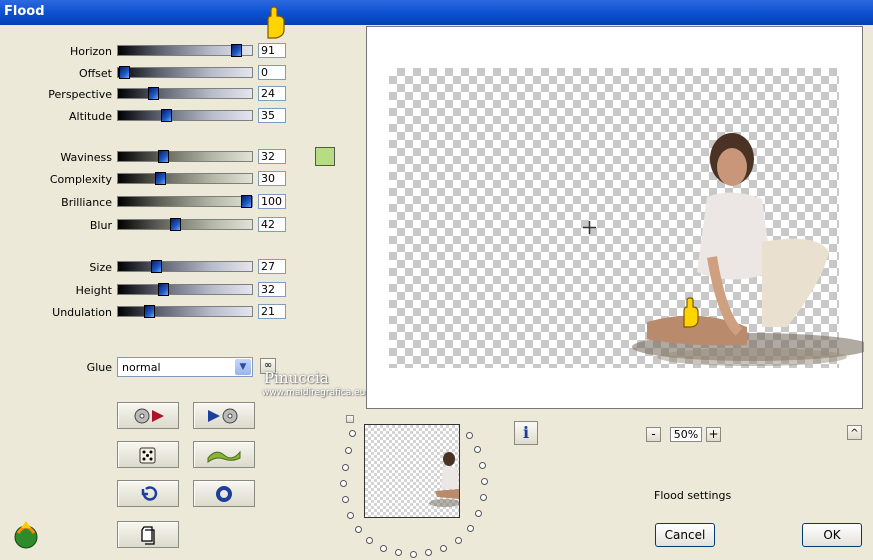 This screenshot has height=560, width=873. I want to click on chevron-down-icon: ▼, so click(243, 367).